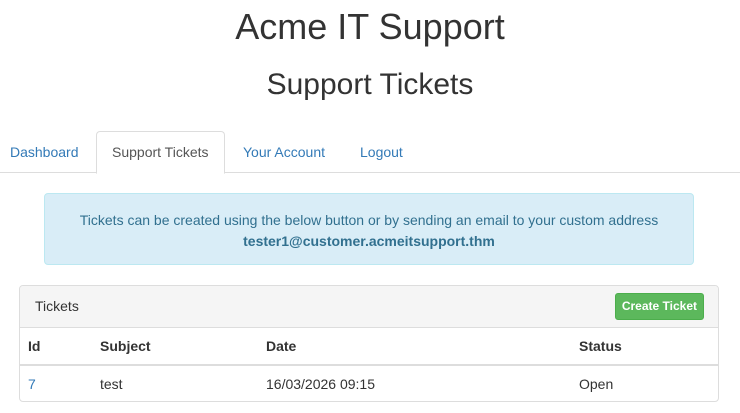 This screenshot has height=413, width=740. I want to click on tab-your-account: Your Account, so click(284, 152).